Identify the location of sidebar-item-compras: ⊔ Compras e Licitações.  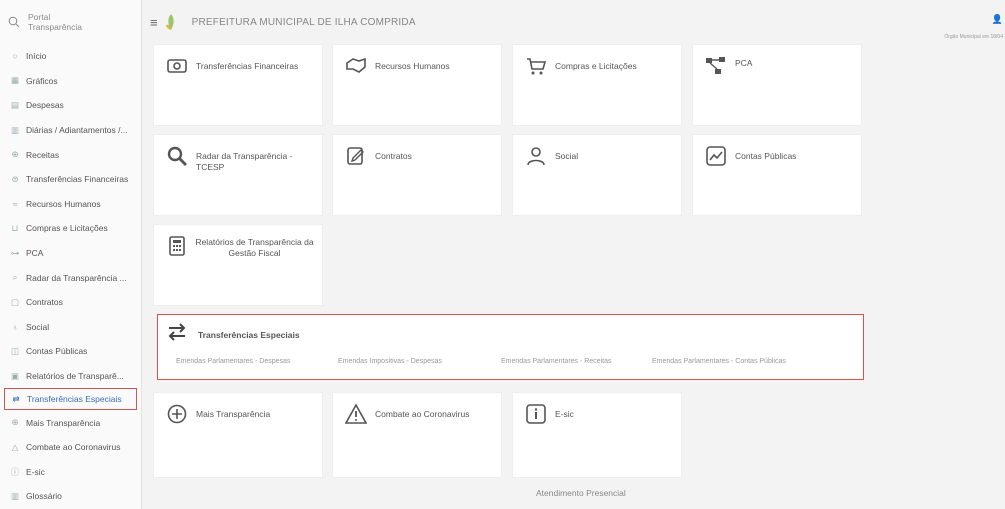
(70, 228).